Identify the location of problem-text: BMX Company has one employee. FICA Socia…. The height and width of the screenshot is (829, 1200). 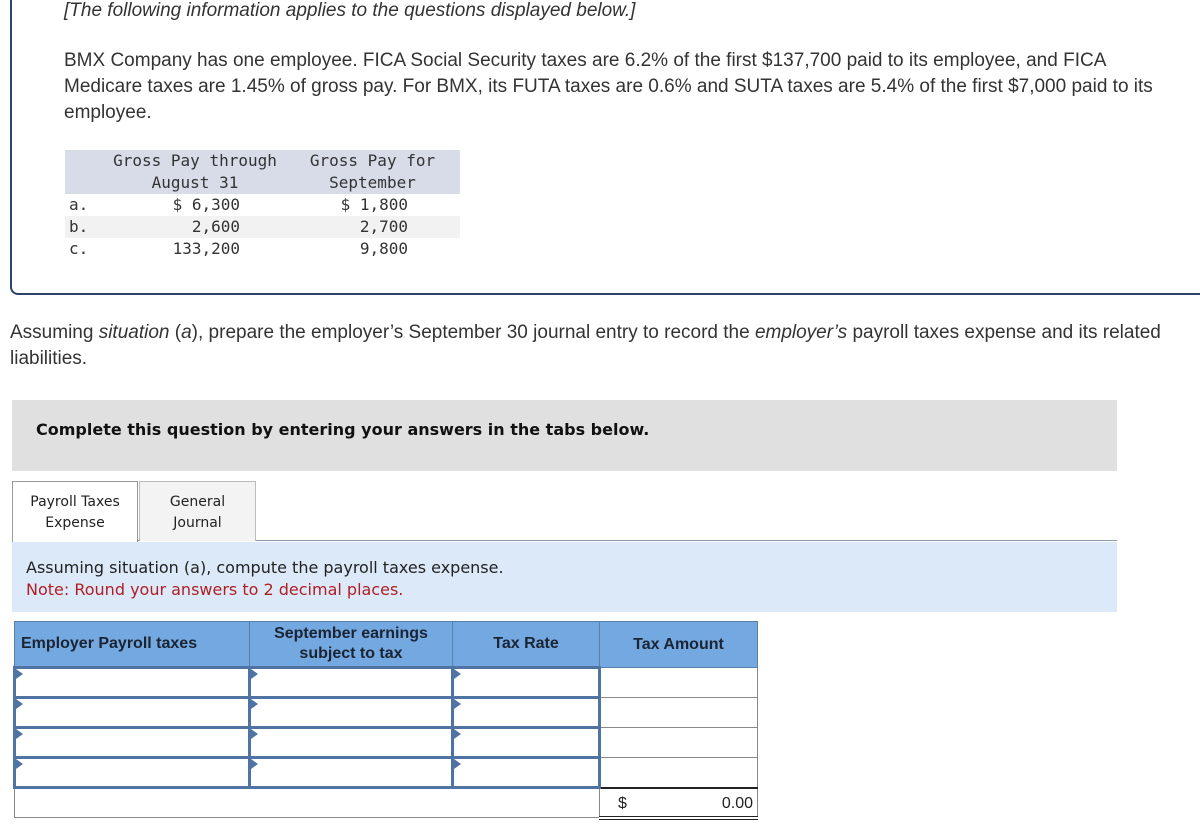
(608, 86).